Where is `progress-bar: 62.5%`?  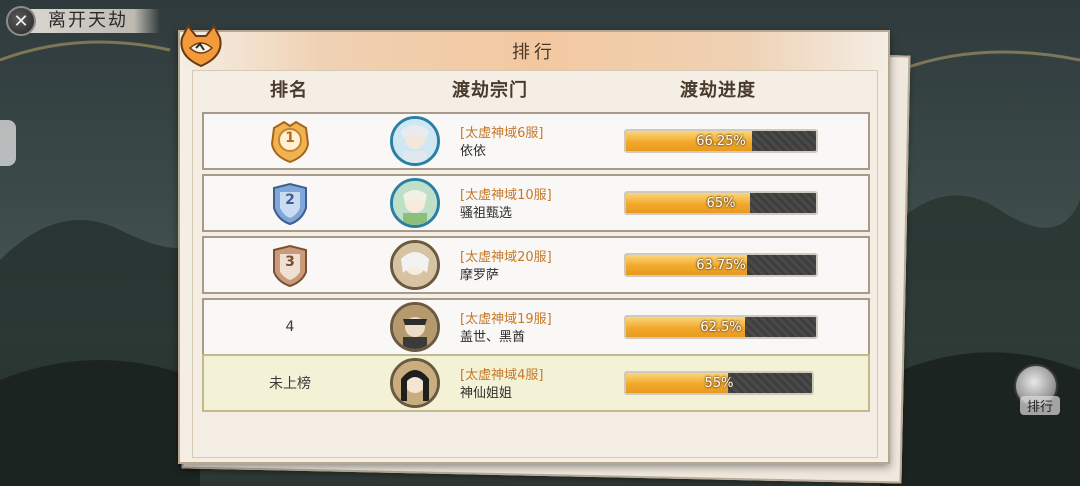
progress-bar: 62.5% is located at coordinates (721, 327).